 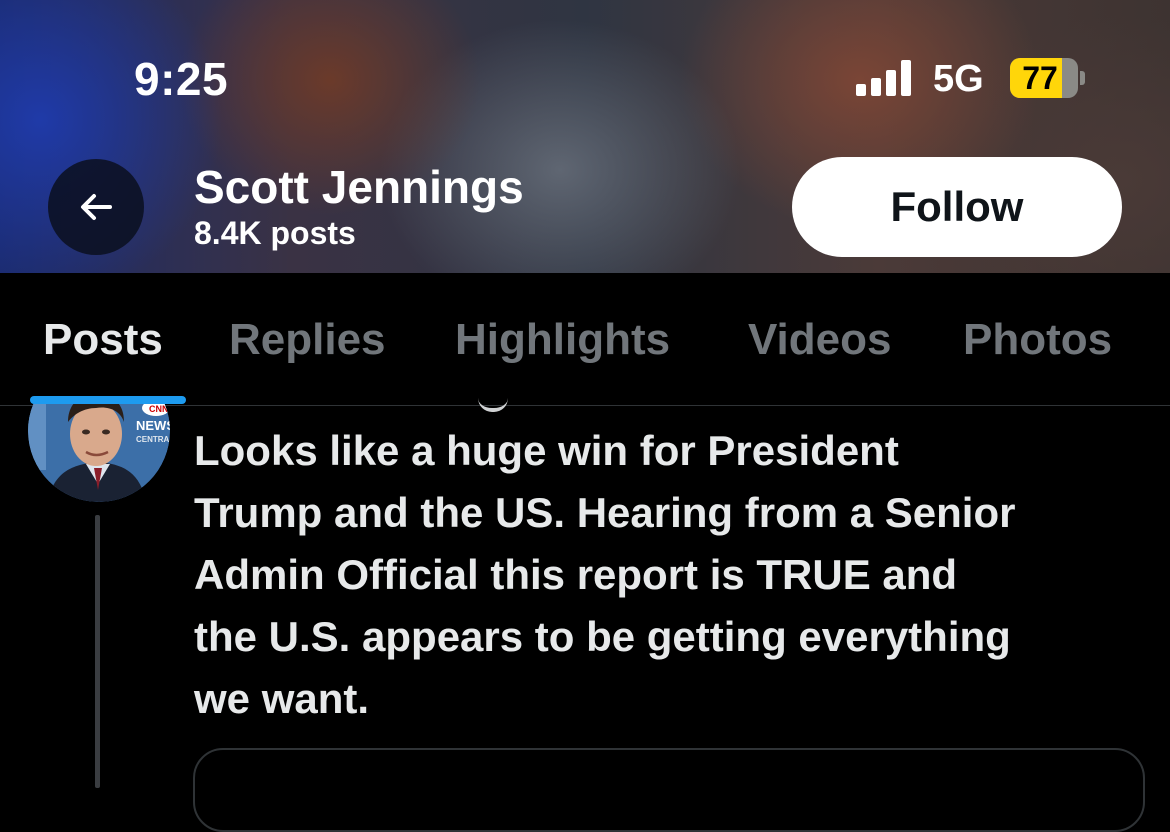 I want to click on tab-videos: Videos, so click(x=819, y=340).